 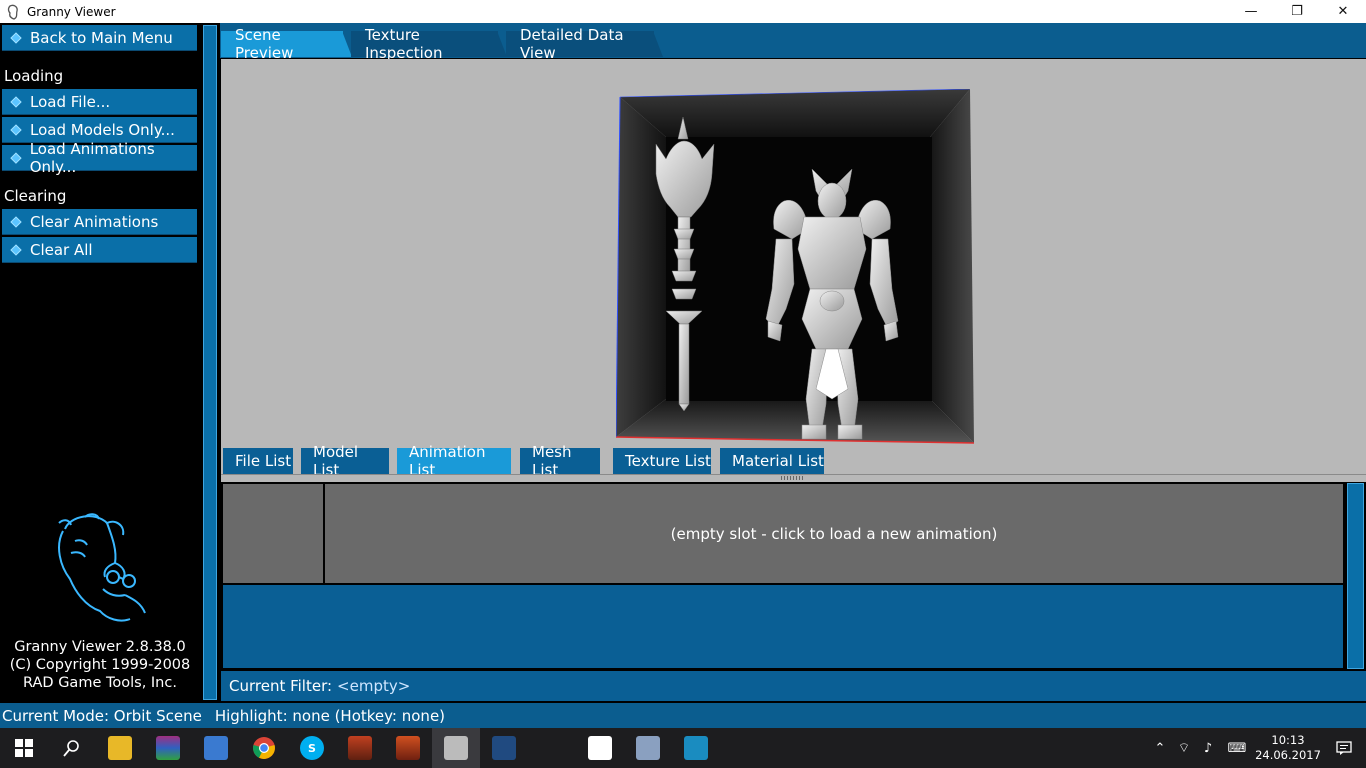 I want to click on volume-icon: ♪, so click(x=1208, y=748).